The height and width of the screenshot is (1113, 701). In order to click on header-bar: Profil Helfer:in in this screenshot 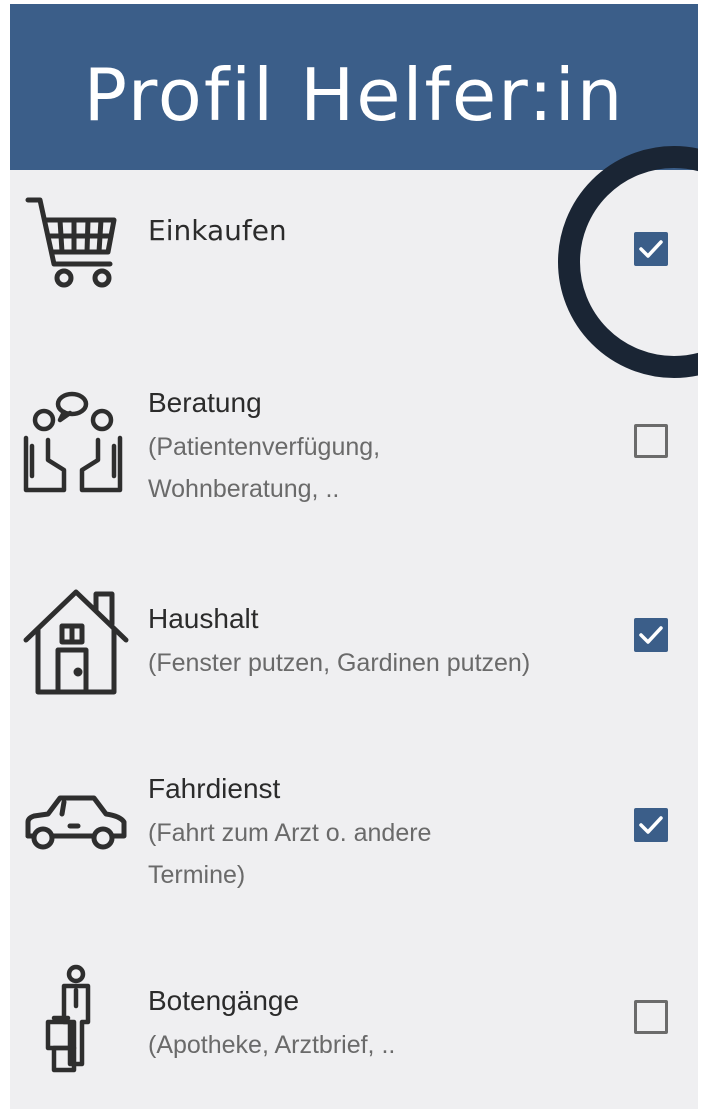, I will do `click(354, 87)`.